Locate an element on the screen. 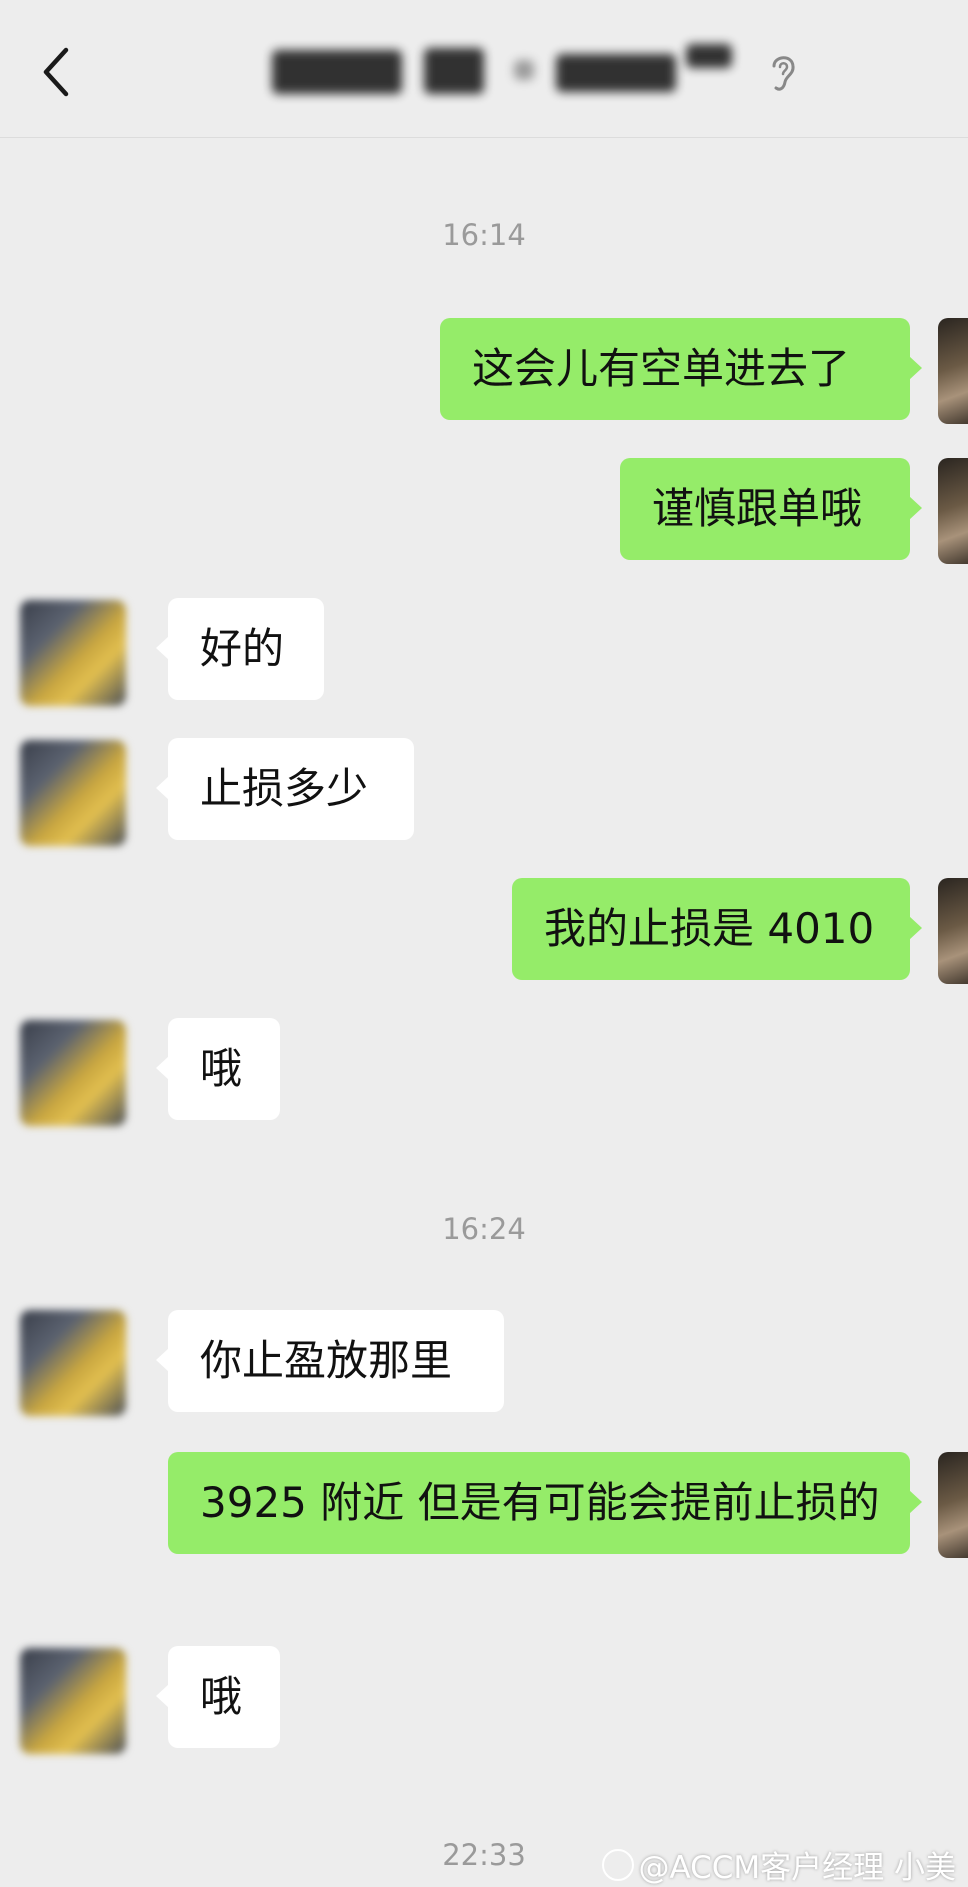 The height and width of the screenshot is (1887, 968). watermark: @ACCM客户经理 小美 is located at coordinates (779, 1864).